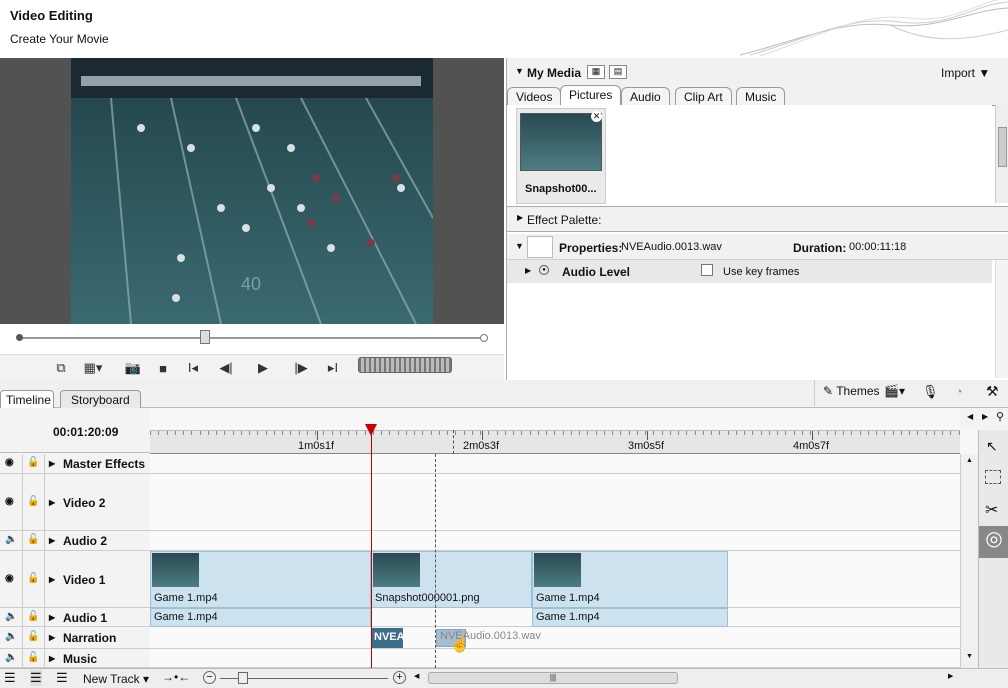 The width and height of the screenshot is (1008, 688). I want to click on timeline-ruler: 1m0s1f 2m0s3f 3m0s5f 4m0s7f, so click(555, 442).